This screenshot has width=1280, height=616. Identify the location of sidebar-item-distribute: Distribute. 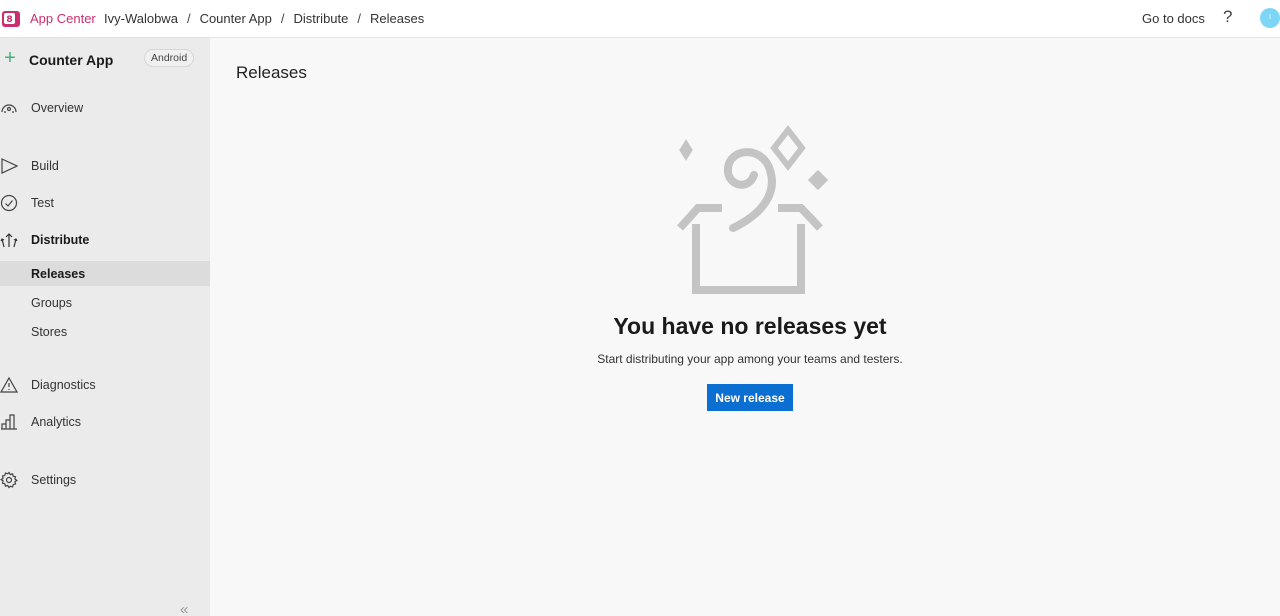
(105, 240).